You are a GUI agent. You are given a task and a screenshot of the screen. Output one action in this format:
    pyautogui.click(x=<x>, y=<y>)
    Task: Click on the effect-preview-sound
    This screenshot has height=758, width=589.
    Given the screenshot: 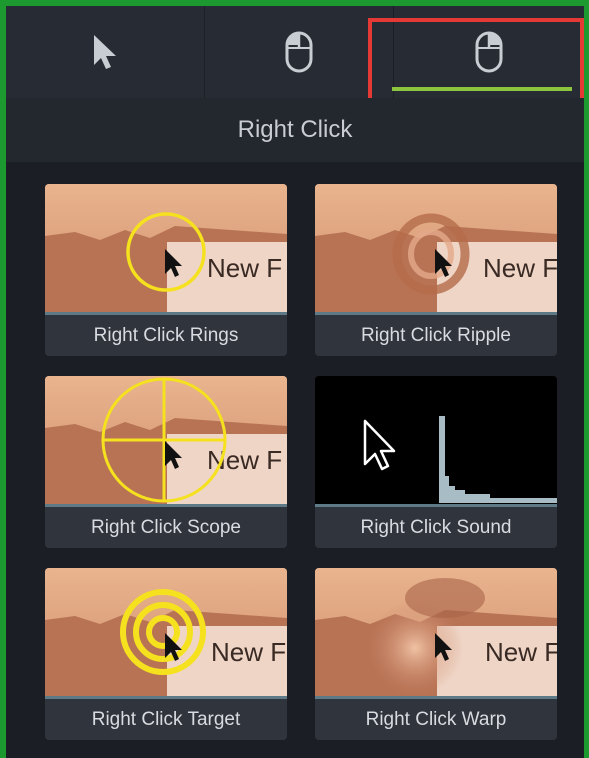 What is the action you would take?
    pyautogui.click(x=436, y=441)
    